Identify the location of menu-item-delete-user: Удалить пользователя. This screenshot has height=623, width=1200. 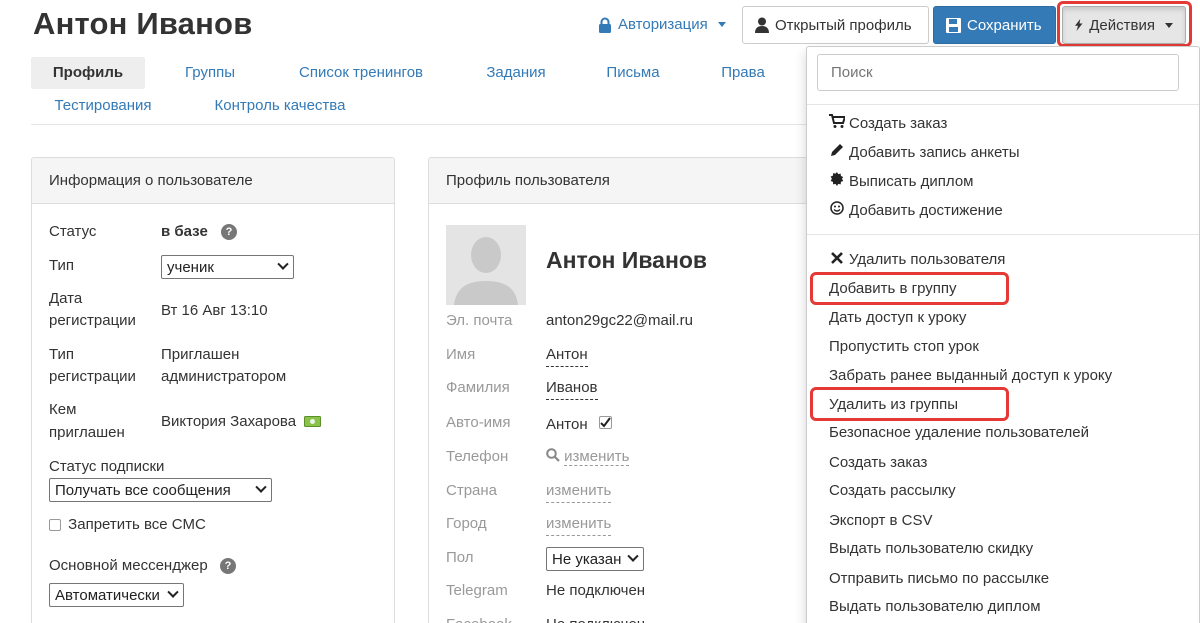
(917, 259).